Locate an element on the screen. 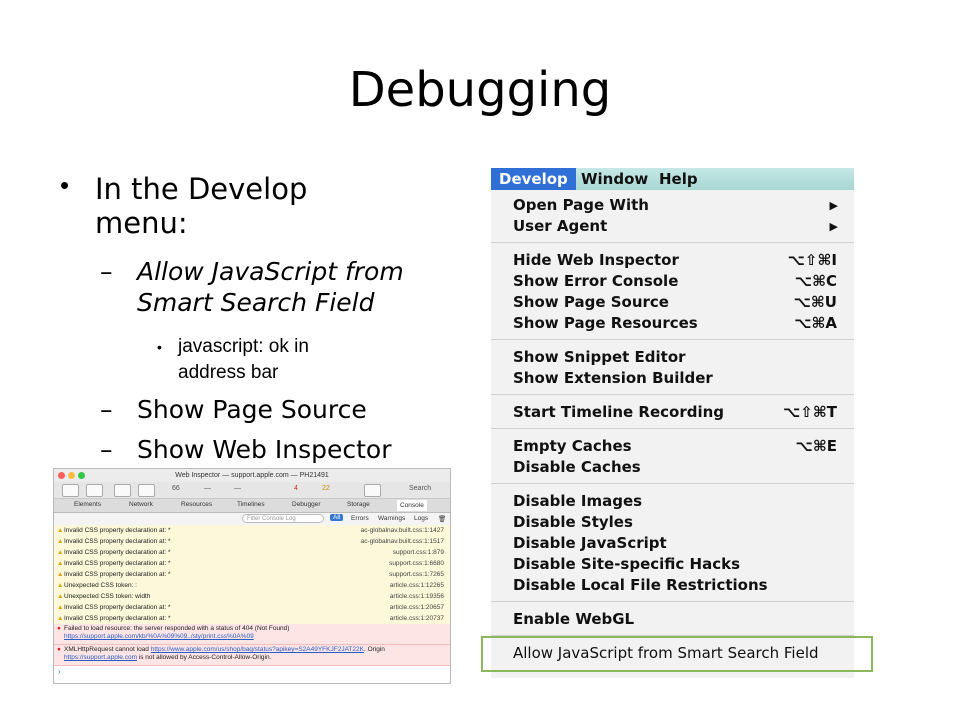 The image size is (960, 720). menu-bar: Develop Window Help is located at coordinates (672, 179).